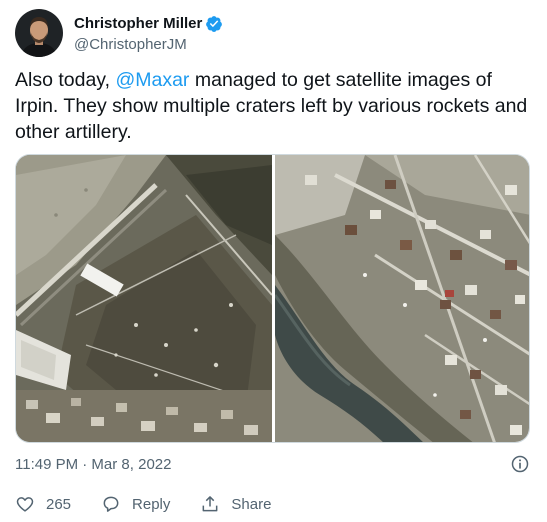 This screenshot has height=522, width=547. I want to click on tweet-header: Christopher Miller @ChristopherJM, so click(119, 33).